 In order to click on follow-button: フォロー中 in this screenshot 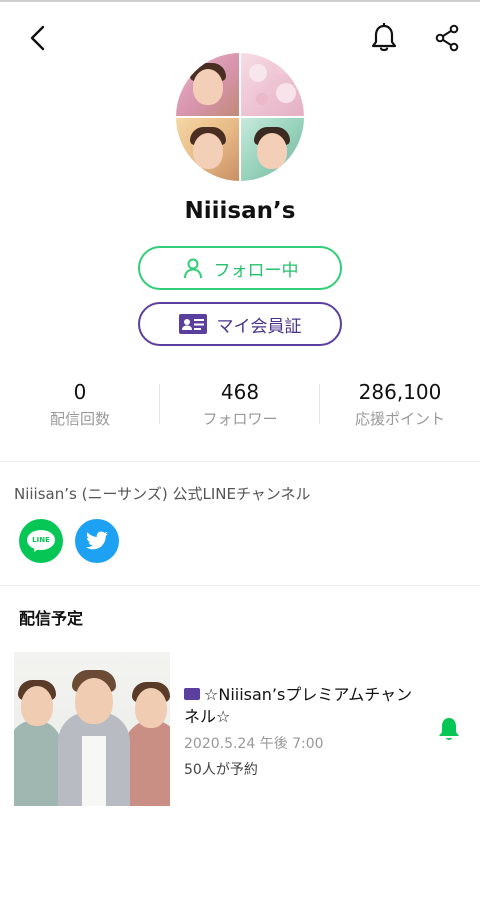, I will do `click(240, 268)`.